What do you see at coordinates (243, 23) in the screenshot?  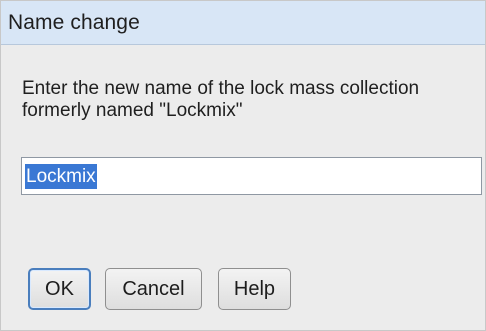 I see `dialog-titlebar: Name change` at bounding box center [243, 23].